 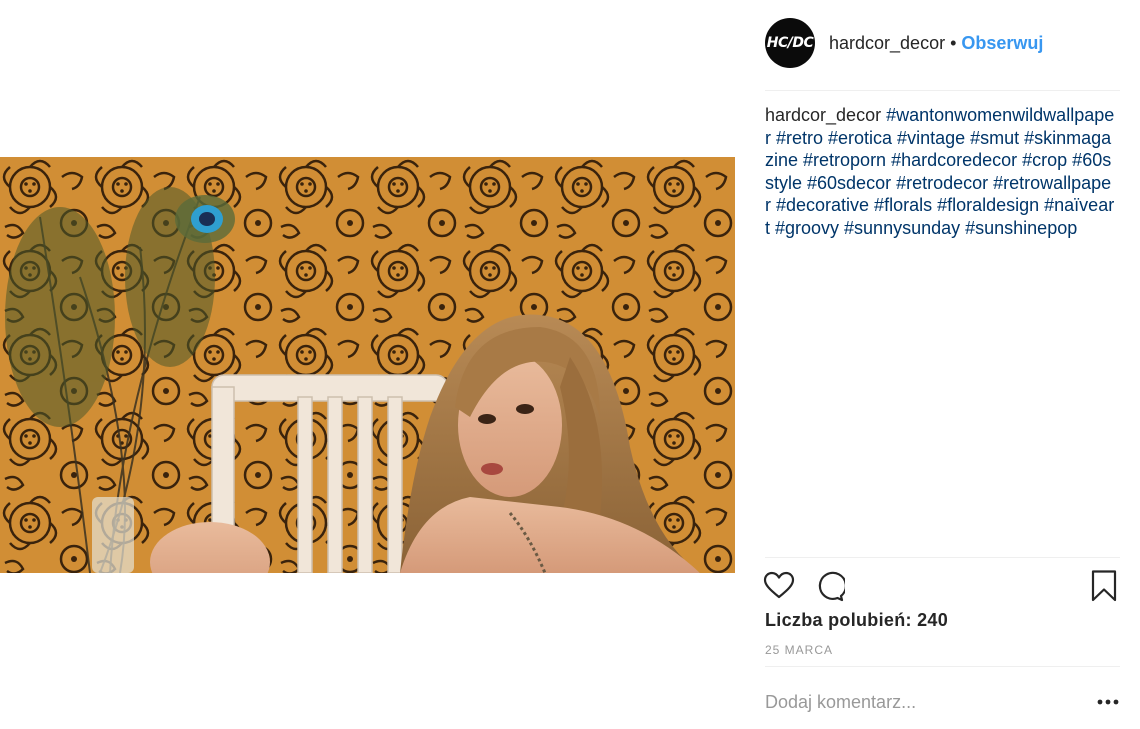 I want to click on likes-count: Liczba polubień: 240, so click(x=856, y=620).